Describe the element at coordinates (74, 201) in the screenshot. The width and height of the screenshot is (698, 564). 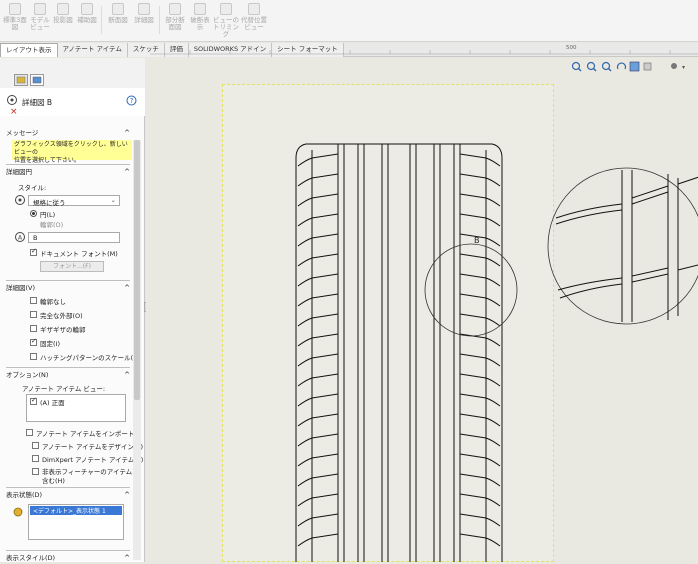
I see `style-dropdown: 規格に従う ⌄` at that location.